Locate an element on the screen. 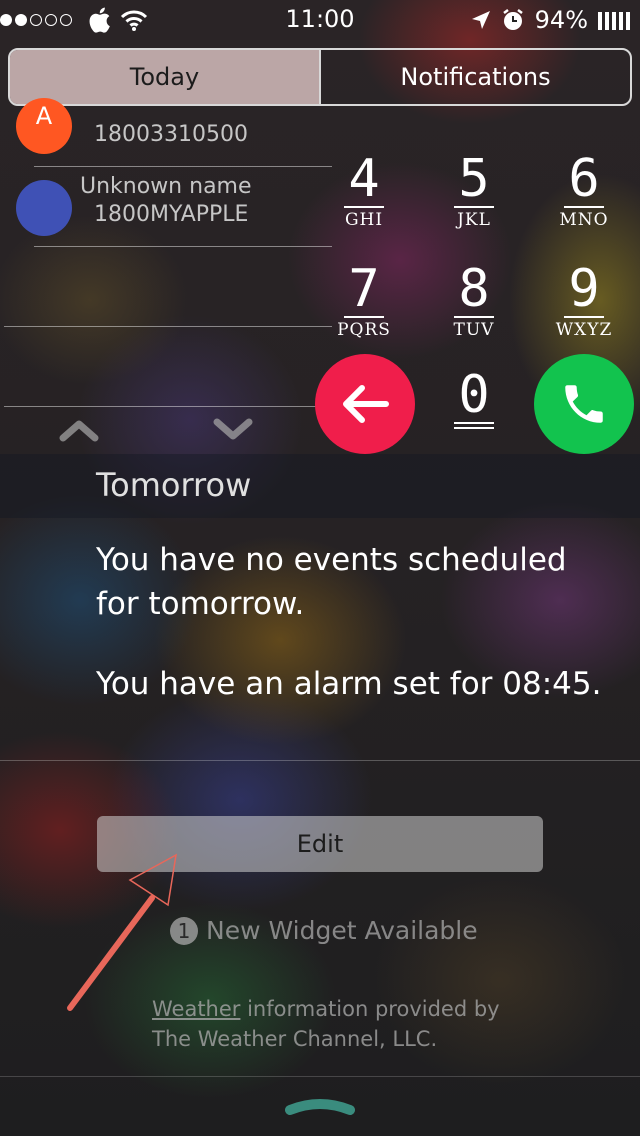  dialpad-key-4: 4 GHI is located at coordinates (364, 191).